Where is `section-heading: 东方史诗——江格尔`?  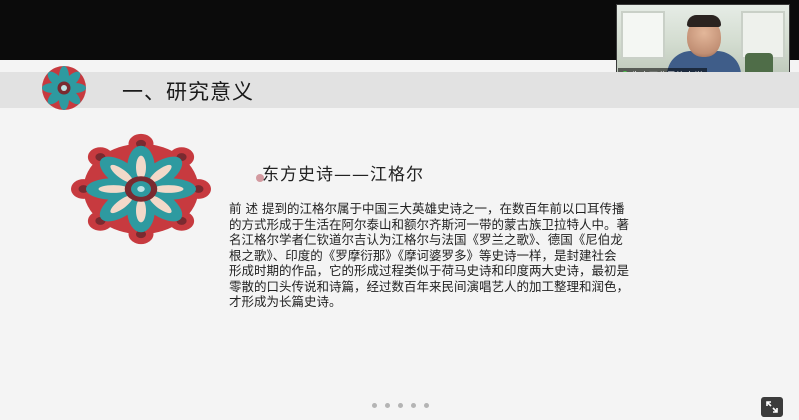 section-heading: 东方史诗——江格尔 is located at coordinates (343, 175).